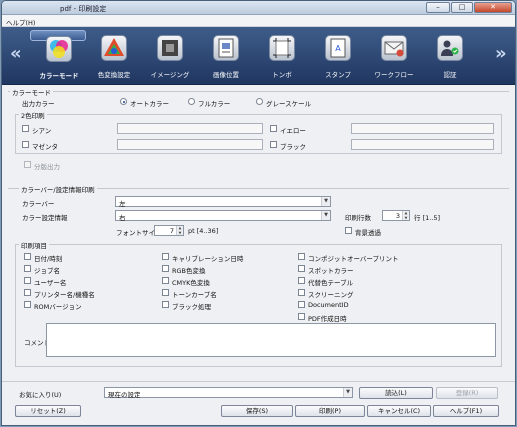 Image resolution: width=517 pixels, height=427 pixels. I want to click on spot-color-label: スポットカラー, so click(331, 271).